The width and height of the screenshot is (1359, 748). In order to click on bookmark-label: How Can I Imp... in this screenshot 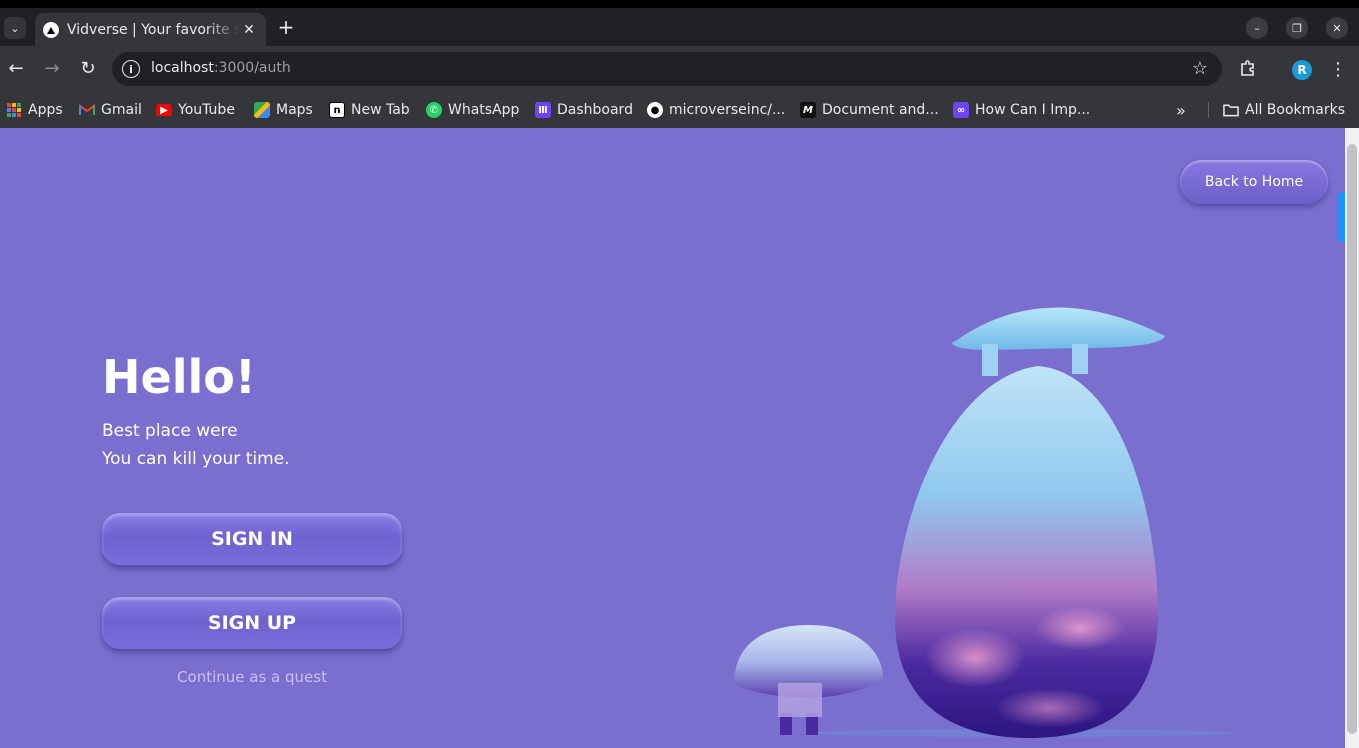, I will do `click(1033, 110)`.